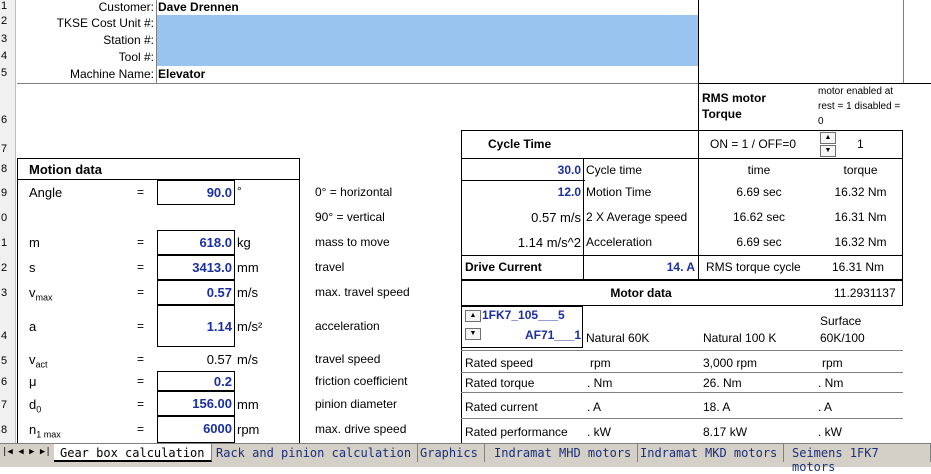  What do you see at coordinates (141, 381) in the screenshot?
I see `friction-eq: =` at bounding box center [141, 381].